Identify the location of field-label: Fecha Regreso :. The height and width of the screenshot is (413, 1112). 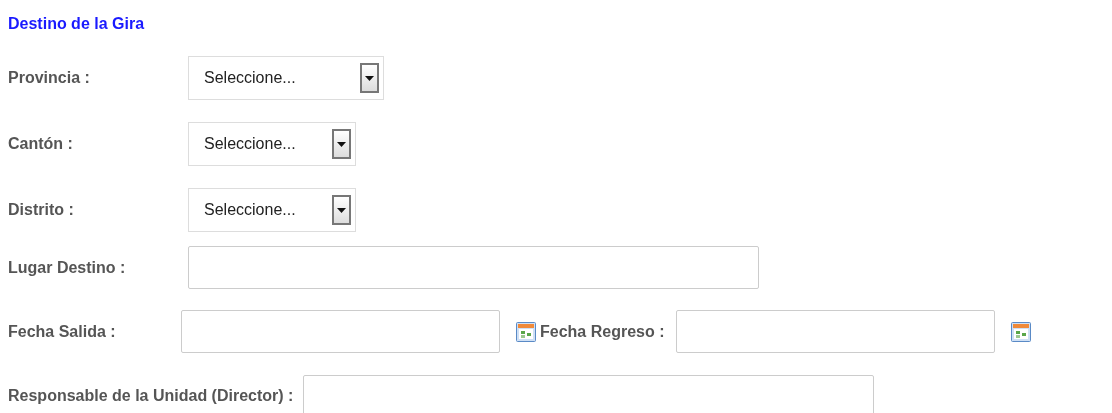
(602, 331).